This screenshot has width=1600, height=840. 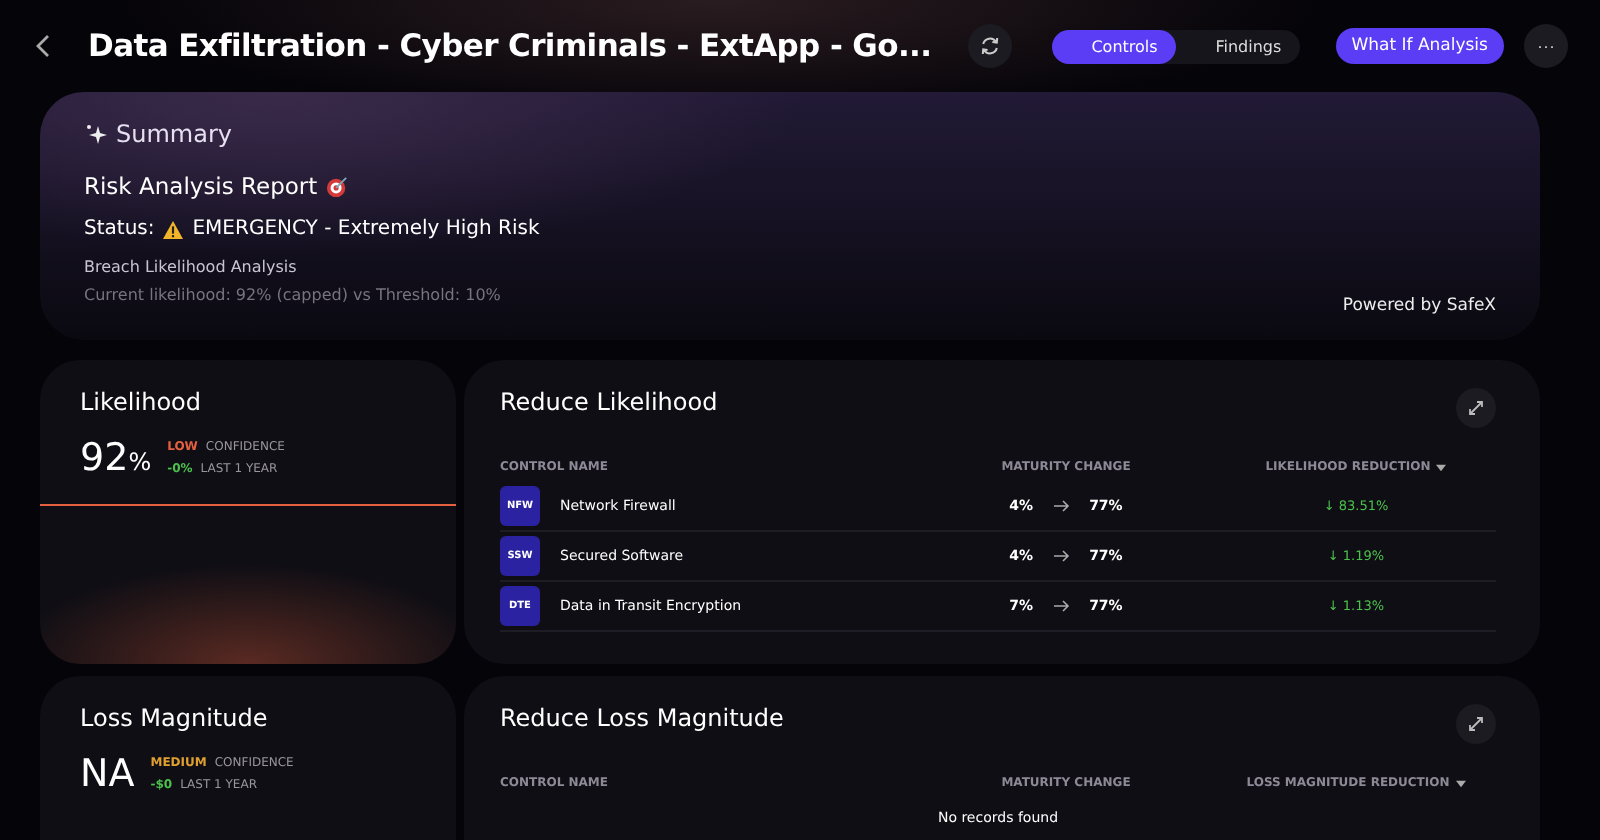 What do you see at coordinates (140, 403) in the screenshot?
I see `metric-title: Likelihood` at bounding box center [140, 403].